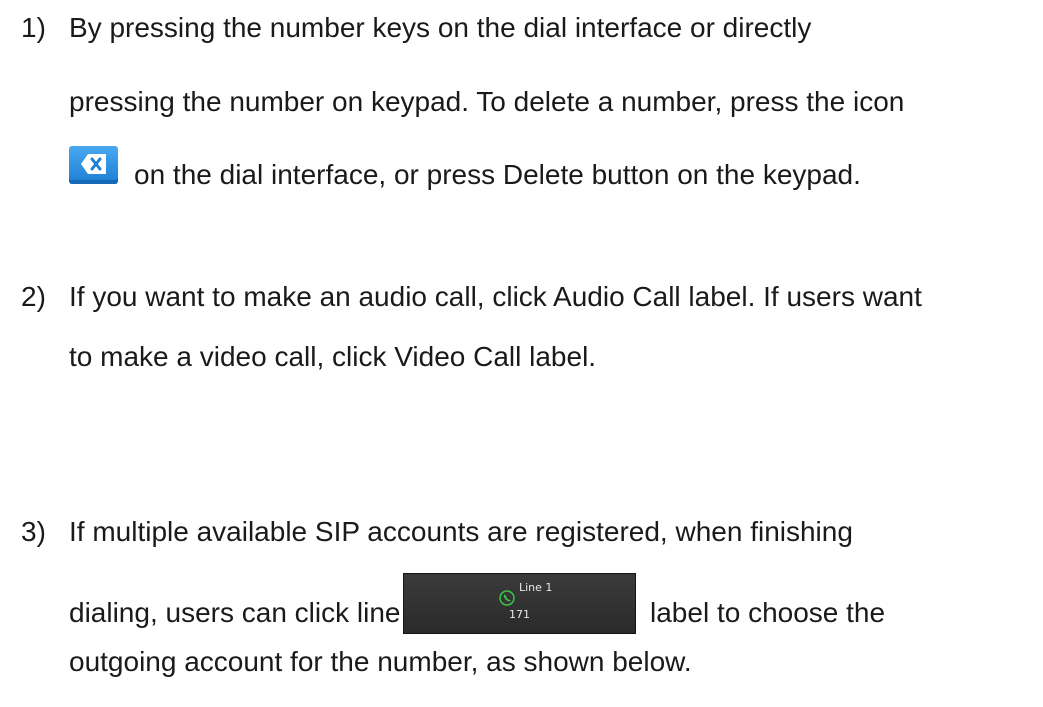 The image size is (1043, 707). Describe the element at coordinates (507, 593) in the screenshot. I see `phone-icon` at that location.